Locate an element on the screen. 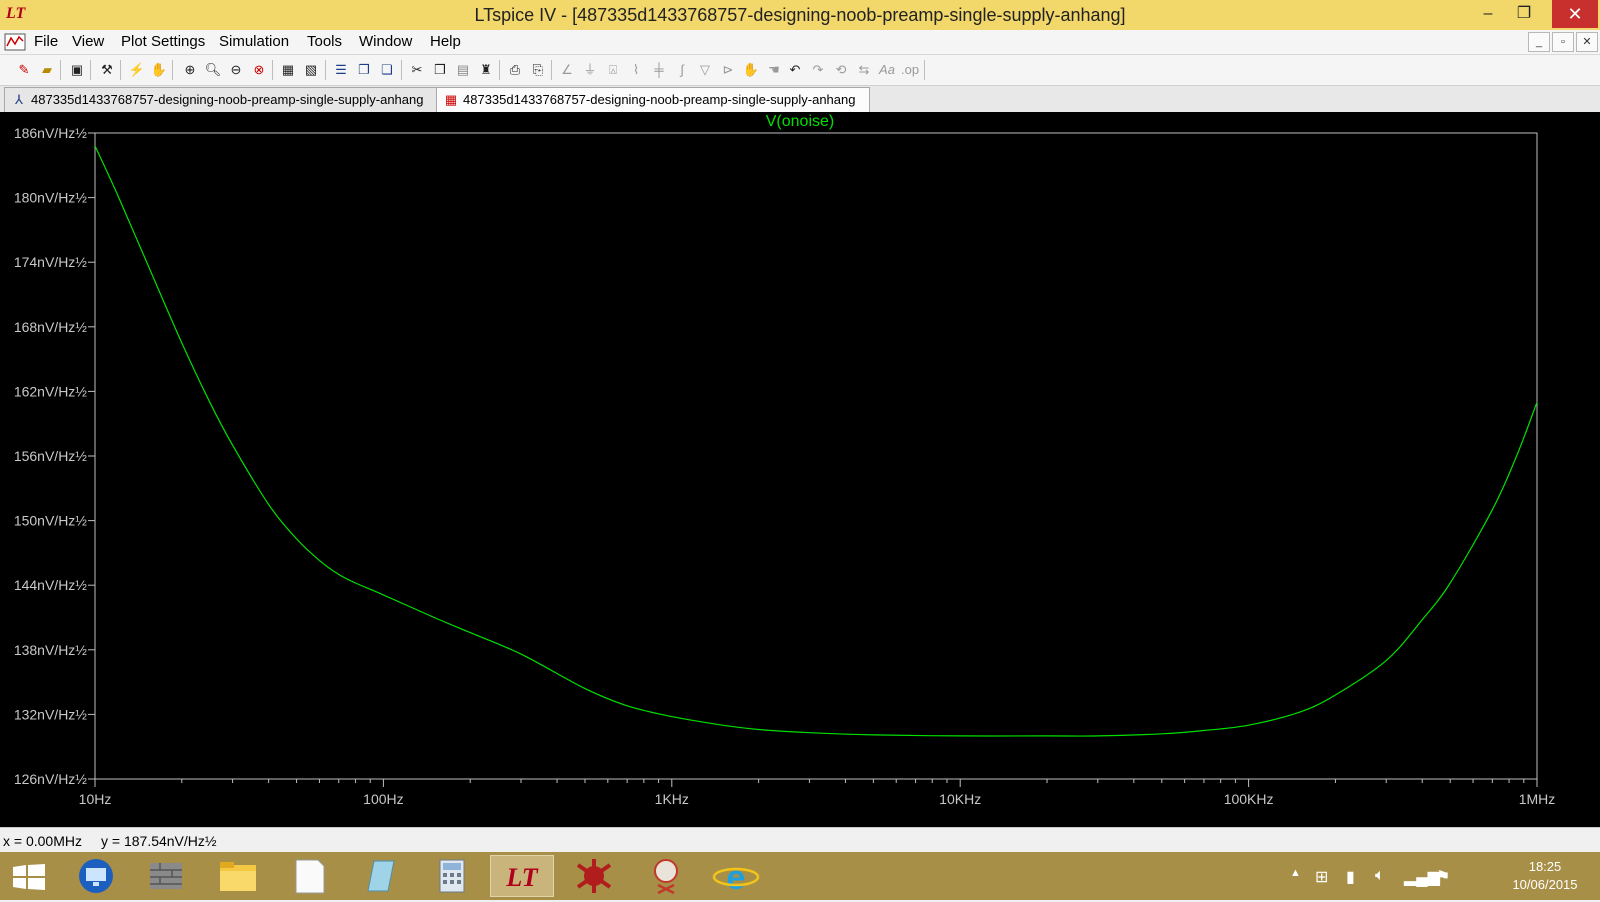 The image size is (1600, 902). text-icon: Aa is located at coordinates (887, 70).